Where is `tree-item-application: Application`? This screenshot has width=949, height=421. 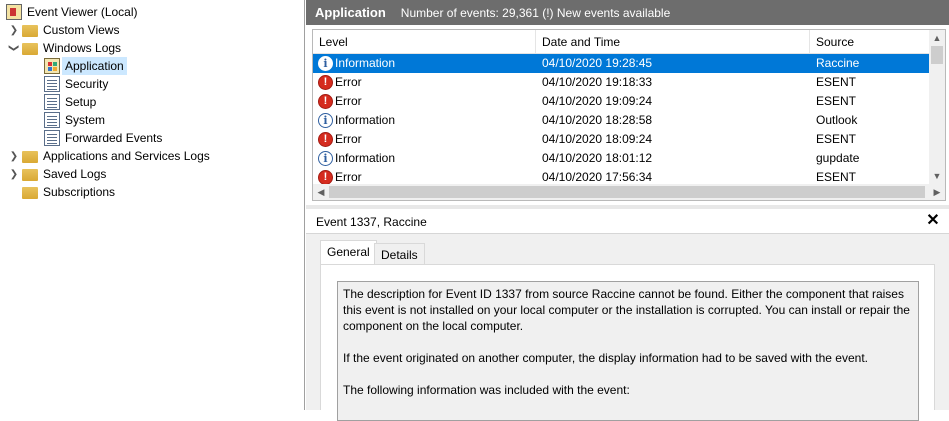 tree-item-application: Application is located at coordinates (85, 66).